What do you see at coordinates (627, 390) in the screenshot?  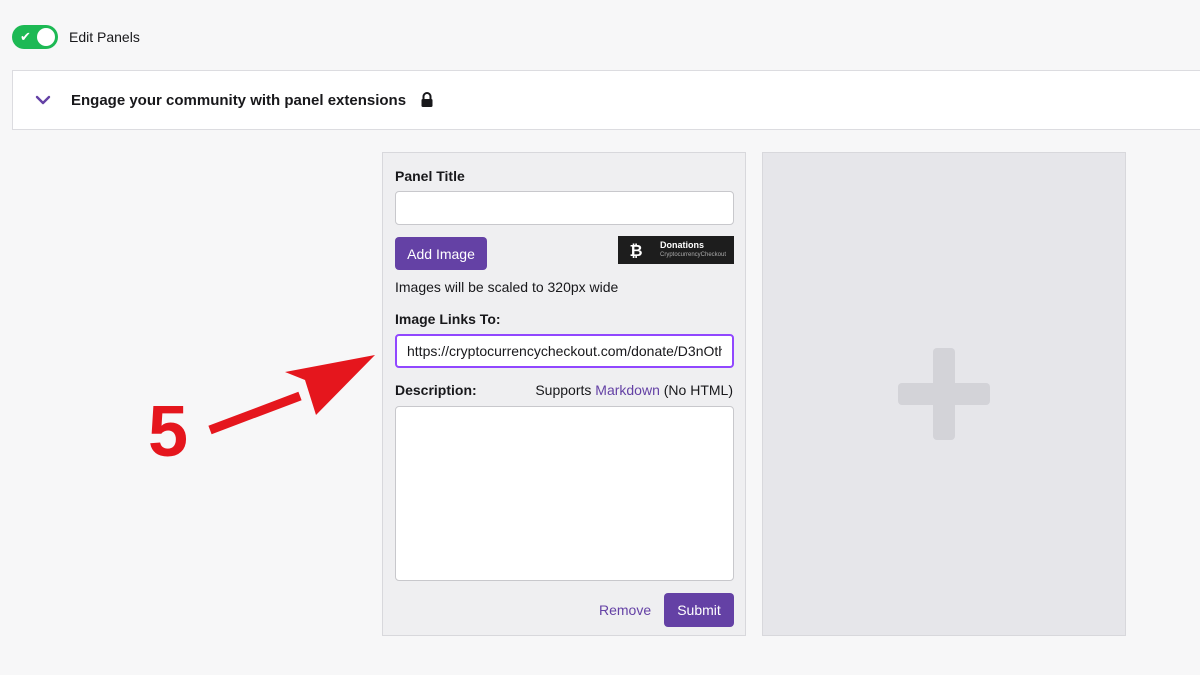 I see `markdown-link: Markdown` at bounding box center [627, 390].